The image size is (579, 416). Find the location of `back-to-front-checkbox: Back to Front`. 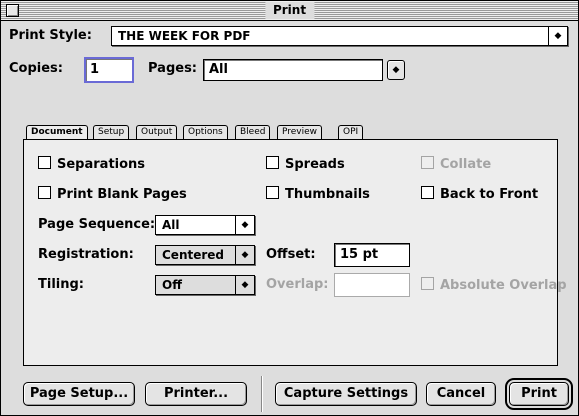

back-to-front-checkbox: Back to Front is located at coordinates (479, 194).